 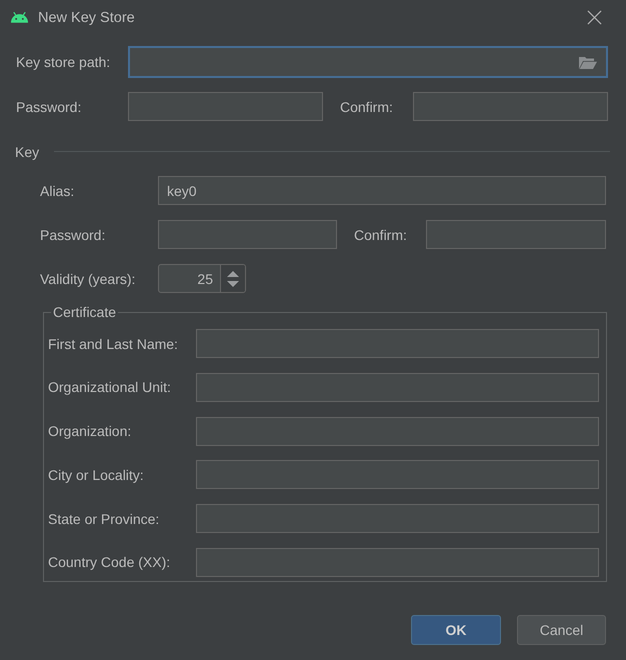 What do you see at coordinates (19, 17) in the screenshot?
I see `android-icon` at bounding box center [19, 17].